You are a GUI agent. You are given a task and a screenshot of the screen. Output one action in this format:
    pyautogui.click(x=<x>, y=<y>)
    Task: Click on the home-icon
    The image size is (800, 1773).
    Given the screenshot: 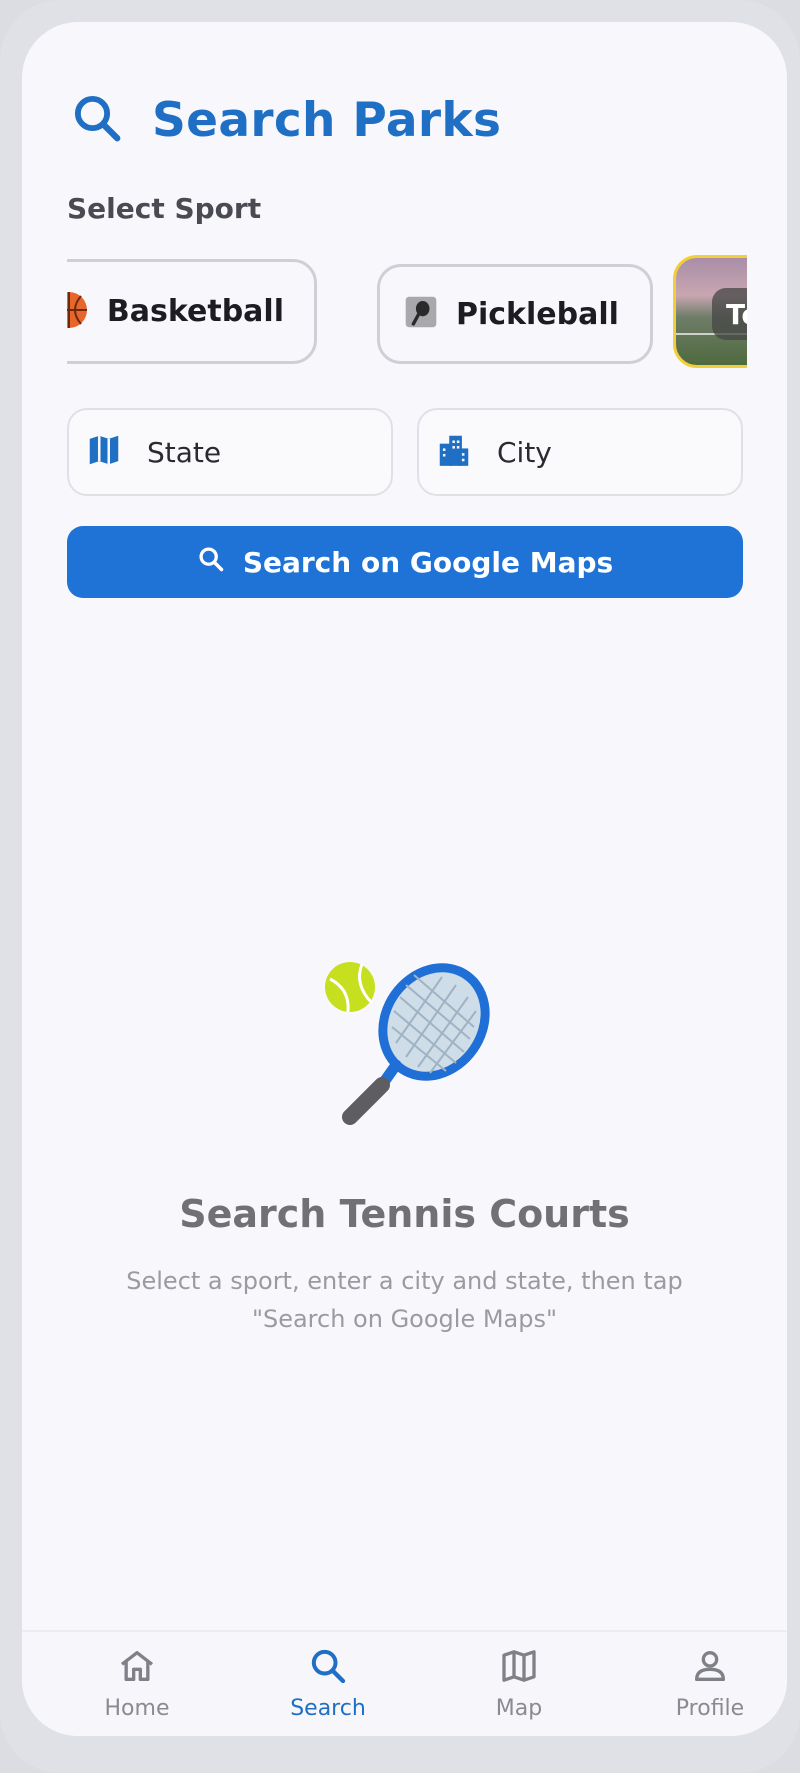 What is the action you would take?
    pyautogui.click(x=137, y=1668)
    